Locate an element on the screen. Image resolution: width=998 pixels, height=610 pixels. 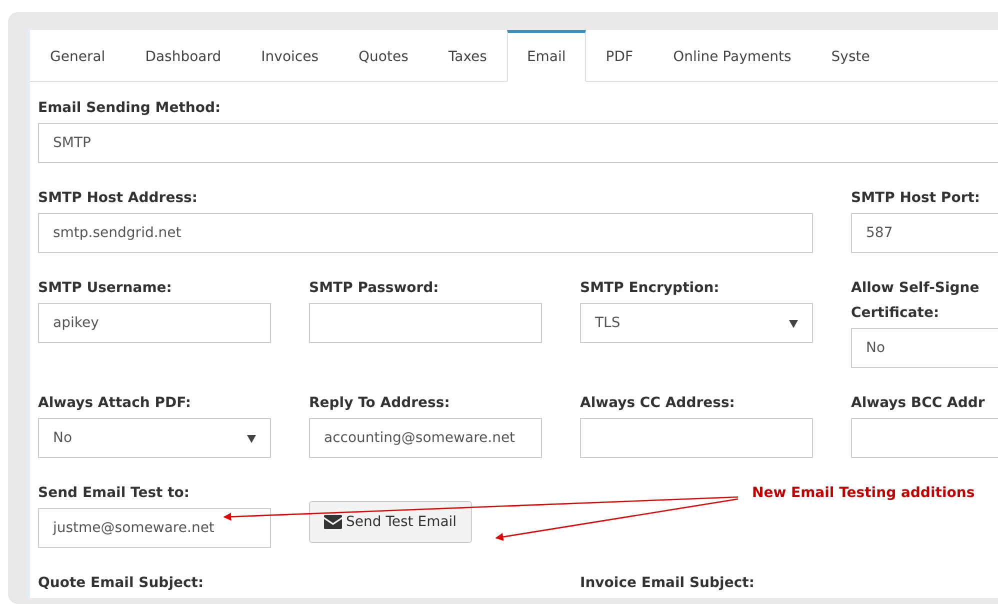
tab: Online Payments is located at coordinates (732, 56).